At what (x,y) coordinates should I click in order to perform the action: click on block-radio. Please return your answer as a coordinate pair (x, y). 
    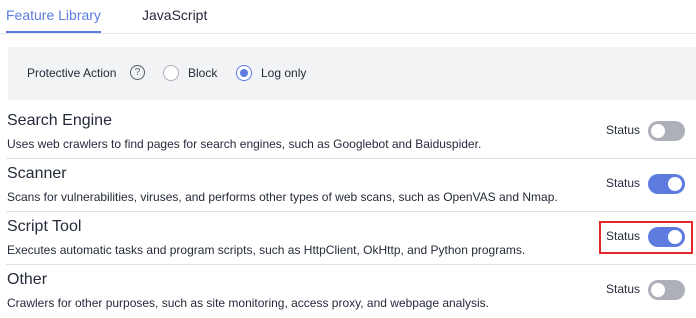
    Looking at the image, I should click on (171, 73).